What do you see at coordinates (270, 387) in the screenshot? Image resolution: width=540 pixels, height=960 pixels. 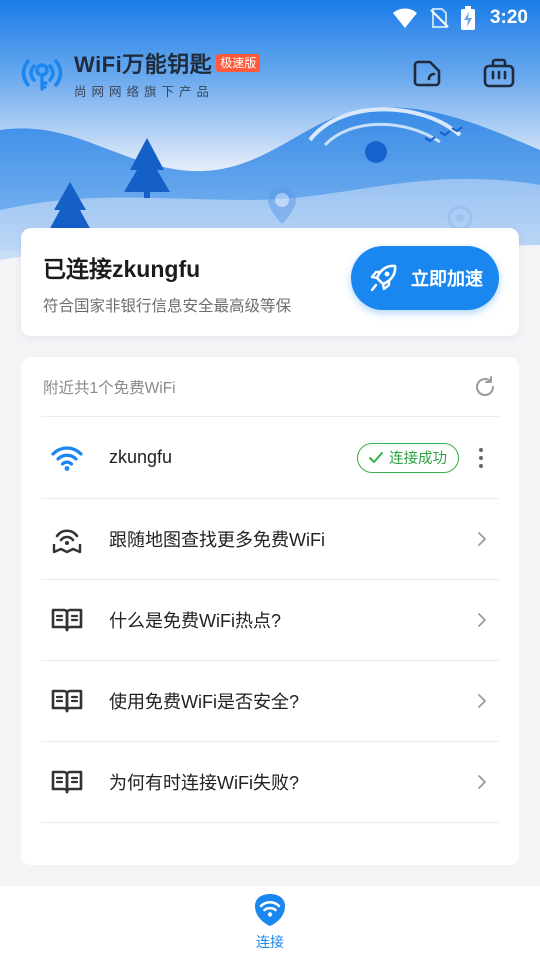 I see `nearby-header: 附近共1个免费WiFi` at bounding box center [270, 387].